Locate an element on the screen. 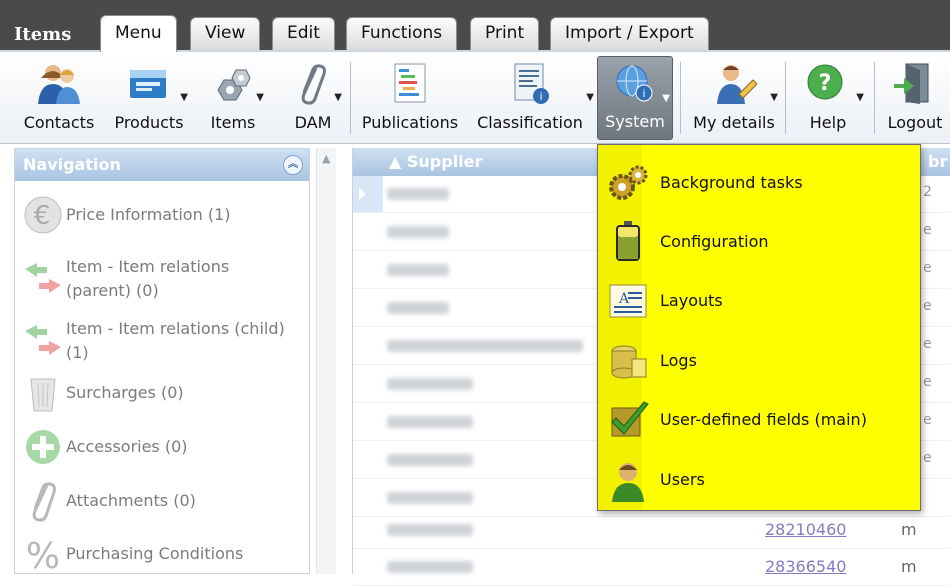  navigation-title: Navigation is located at coordinates (72, 164).